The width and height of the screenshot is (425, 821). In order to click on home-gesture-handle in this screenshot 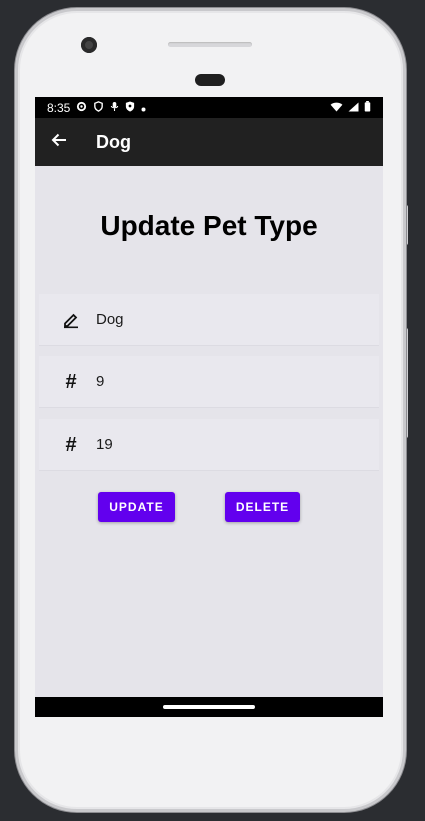, I will do `click(209, 707)`.